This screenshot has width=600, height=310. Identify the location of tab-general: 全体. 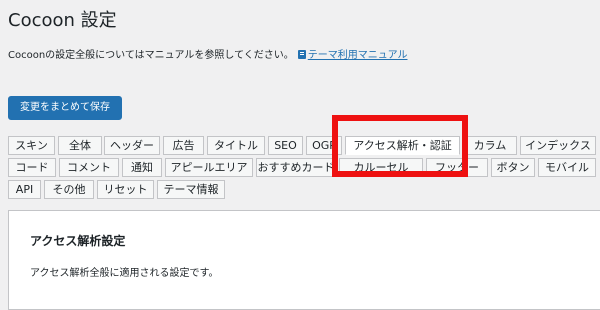
(80, 145).